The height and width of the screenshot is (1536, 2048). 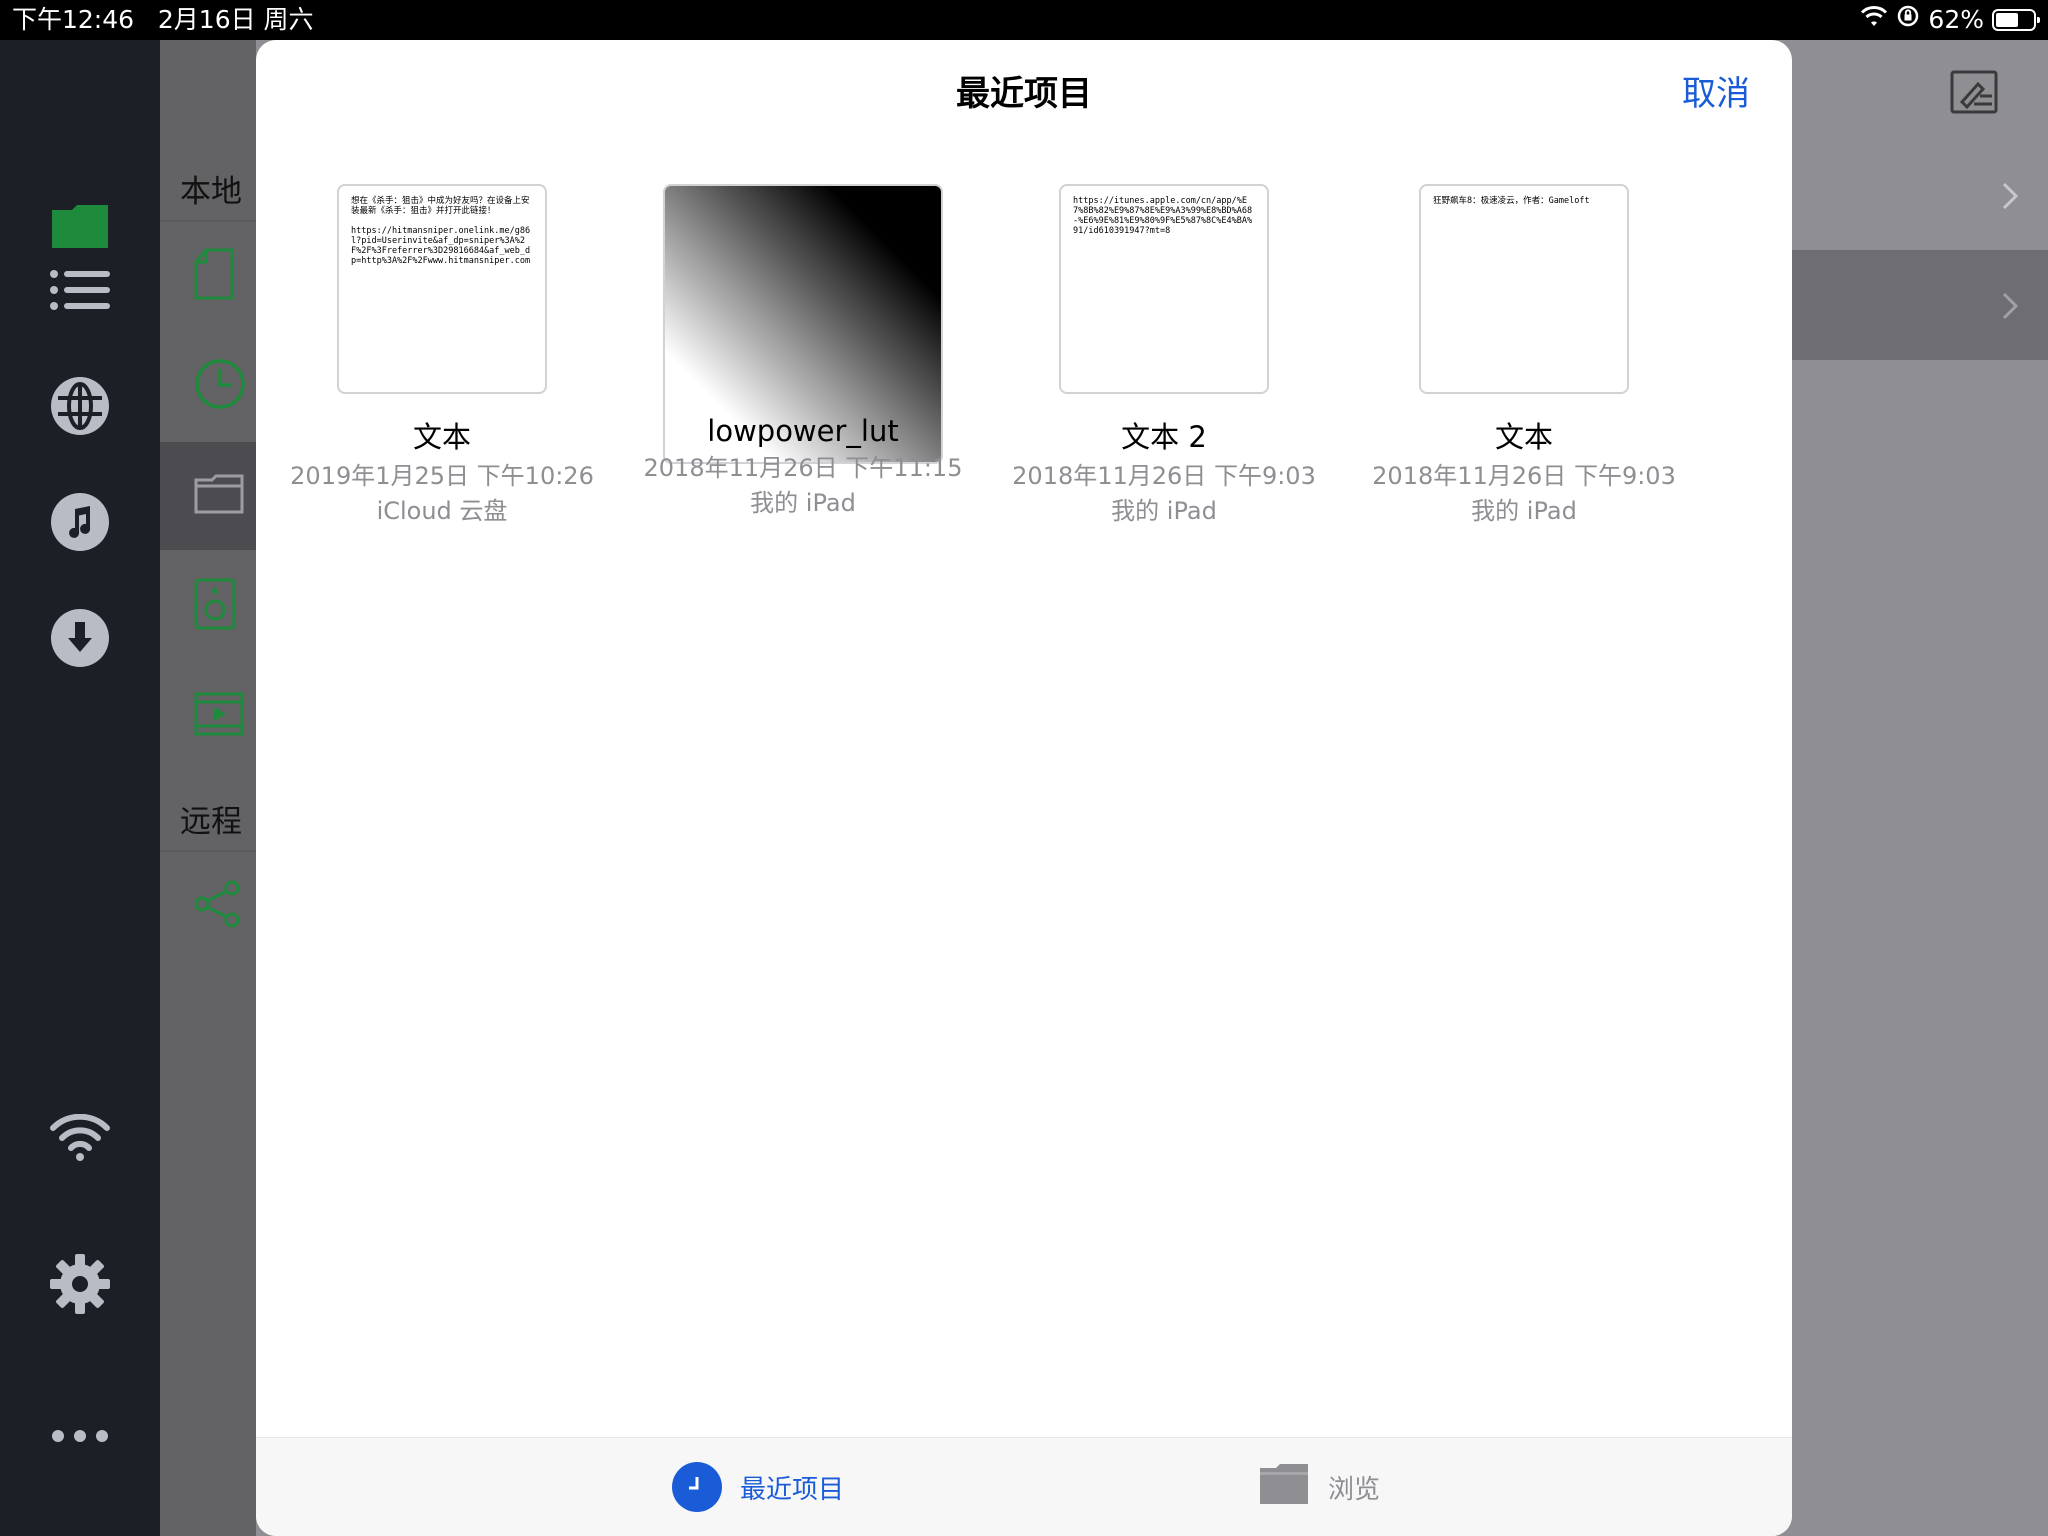 I want to click on sheet-title: 最近项目, so click(x=1024, y=94).